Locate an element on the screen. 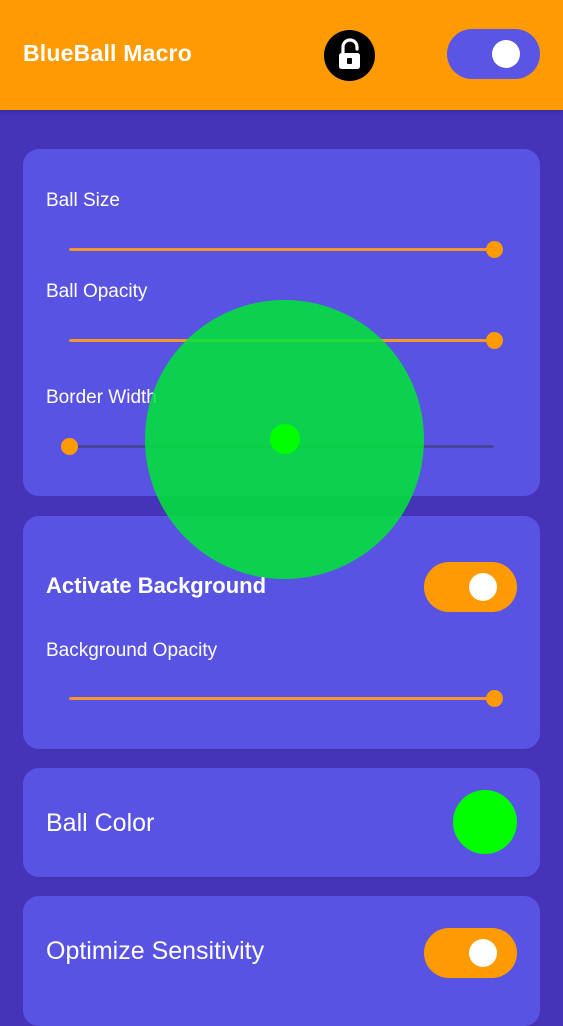 The height and width of the screenshot is (1026, 563). sensitivity-card: Optimize Sensitivity is located at coordinates (281, 961).